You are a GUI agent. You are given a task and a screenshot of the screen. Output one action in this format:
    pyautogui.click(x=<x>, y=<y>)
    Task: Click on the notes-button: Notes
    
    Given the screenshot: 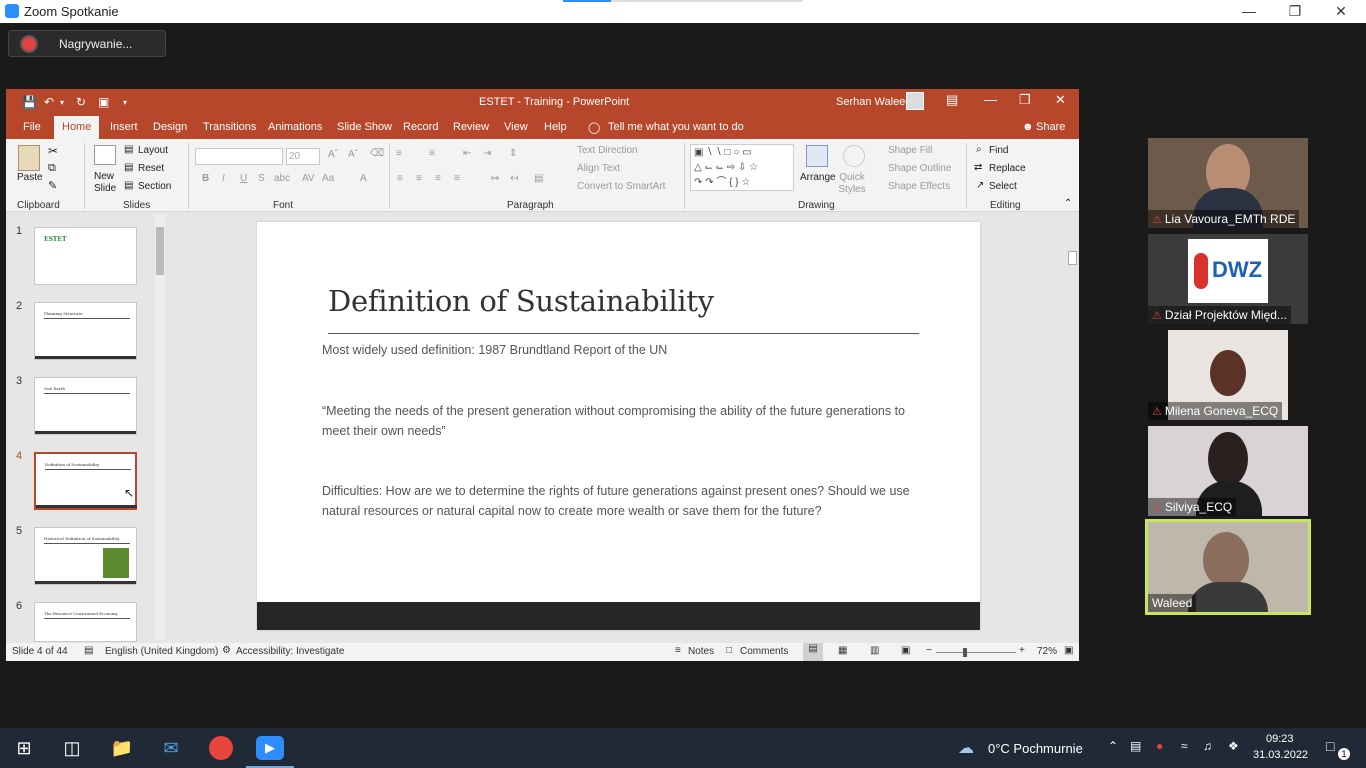 What is the action you would take?
    pyautogui.click(x=701, y=651)
    